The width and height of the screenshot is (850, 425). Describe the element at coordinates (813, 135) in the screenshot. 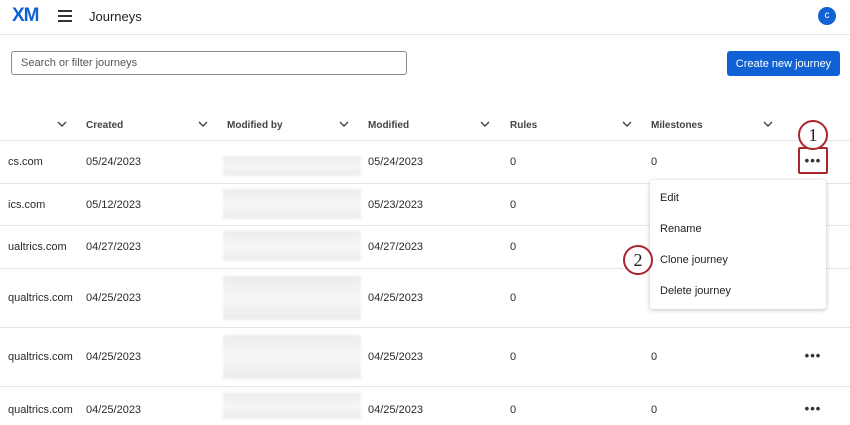

I see `step-callout-1: 1` at that location.